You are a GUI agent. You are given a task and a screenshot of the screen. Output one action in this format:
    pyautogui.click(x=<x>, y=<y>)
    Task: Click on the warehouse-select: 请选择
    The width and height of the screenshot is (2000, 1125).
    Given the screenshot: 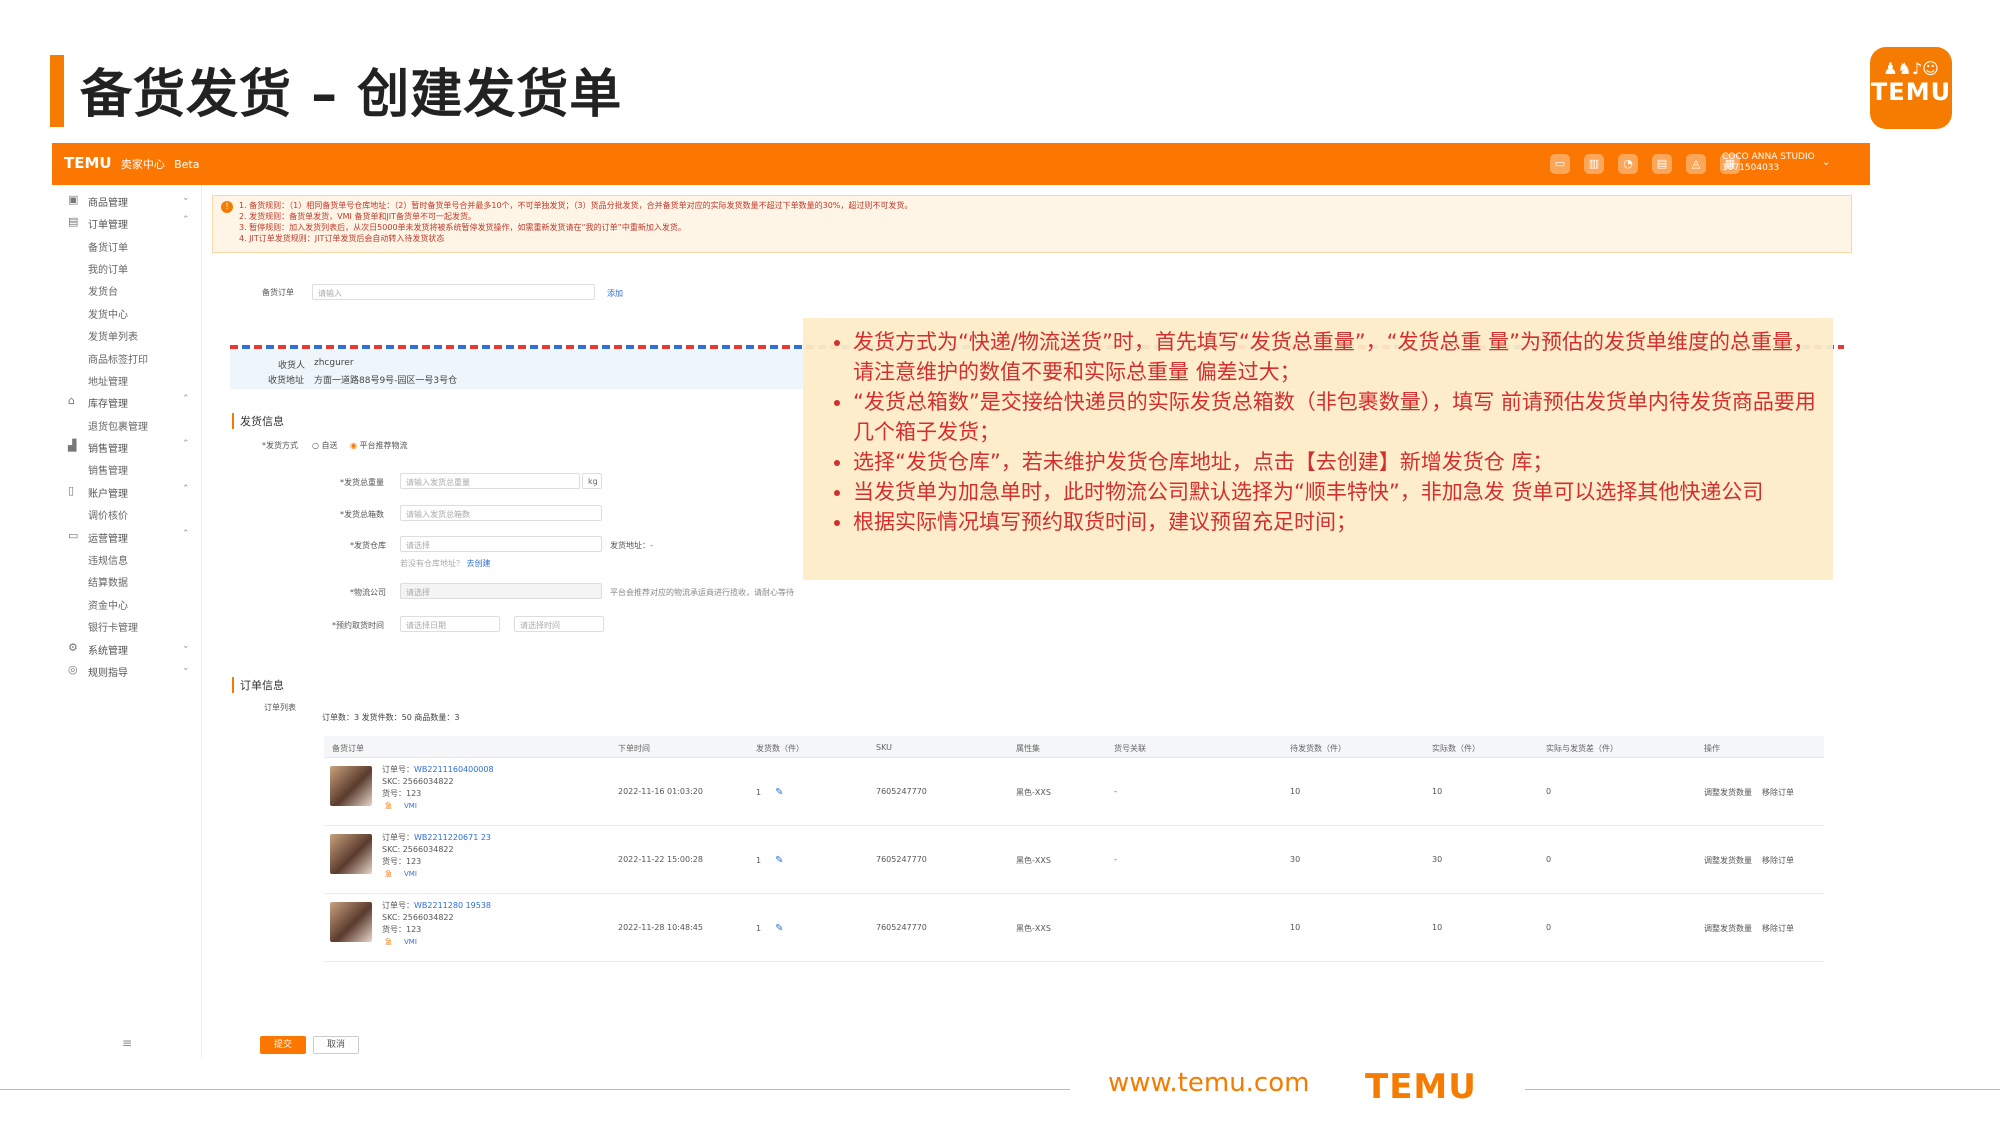 What is the action you would take?
    pyautogui.click(x=501, y=544)
    